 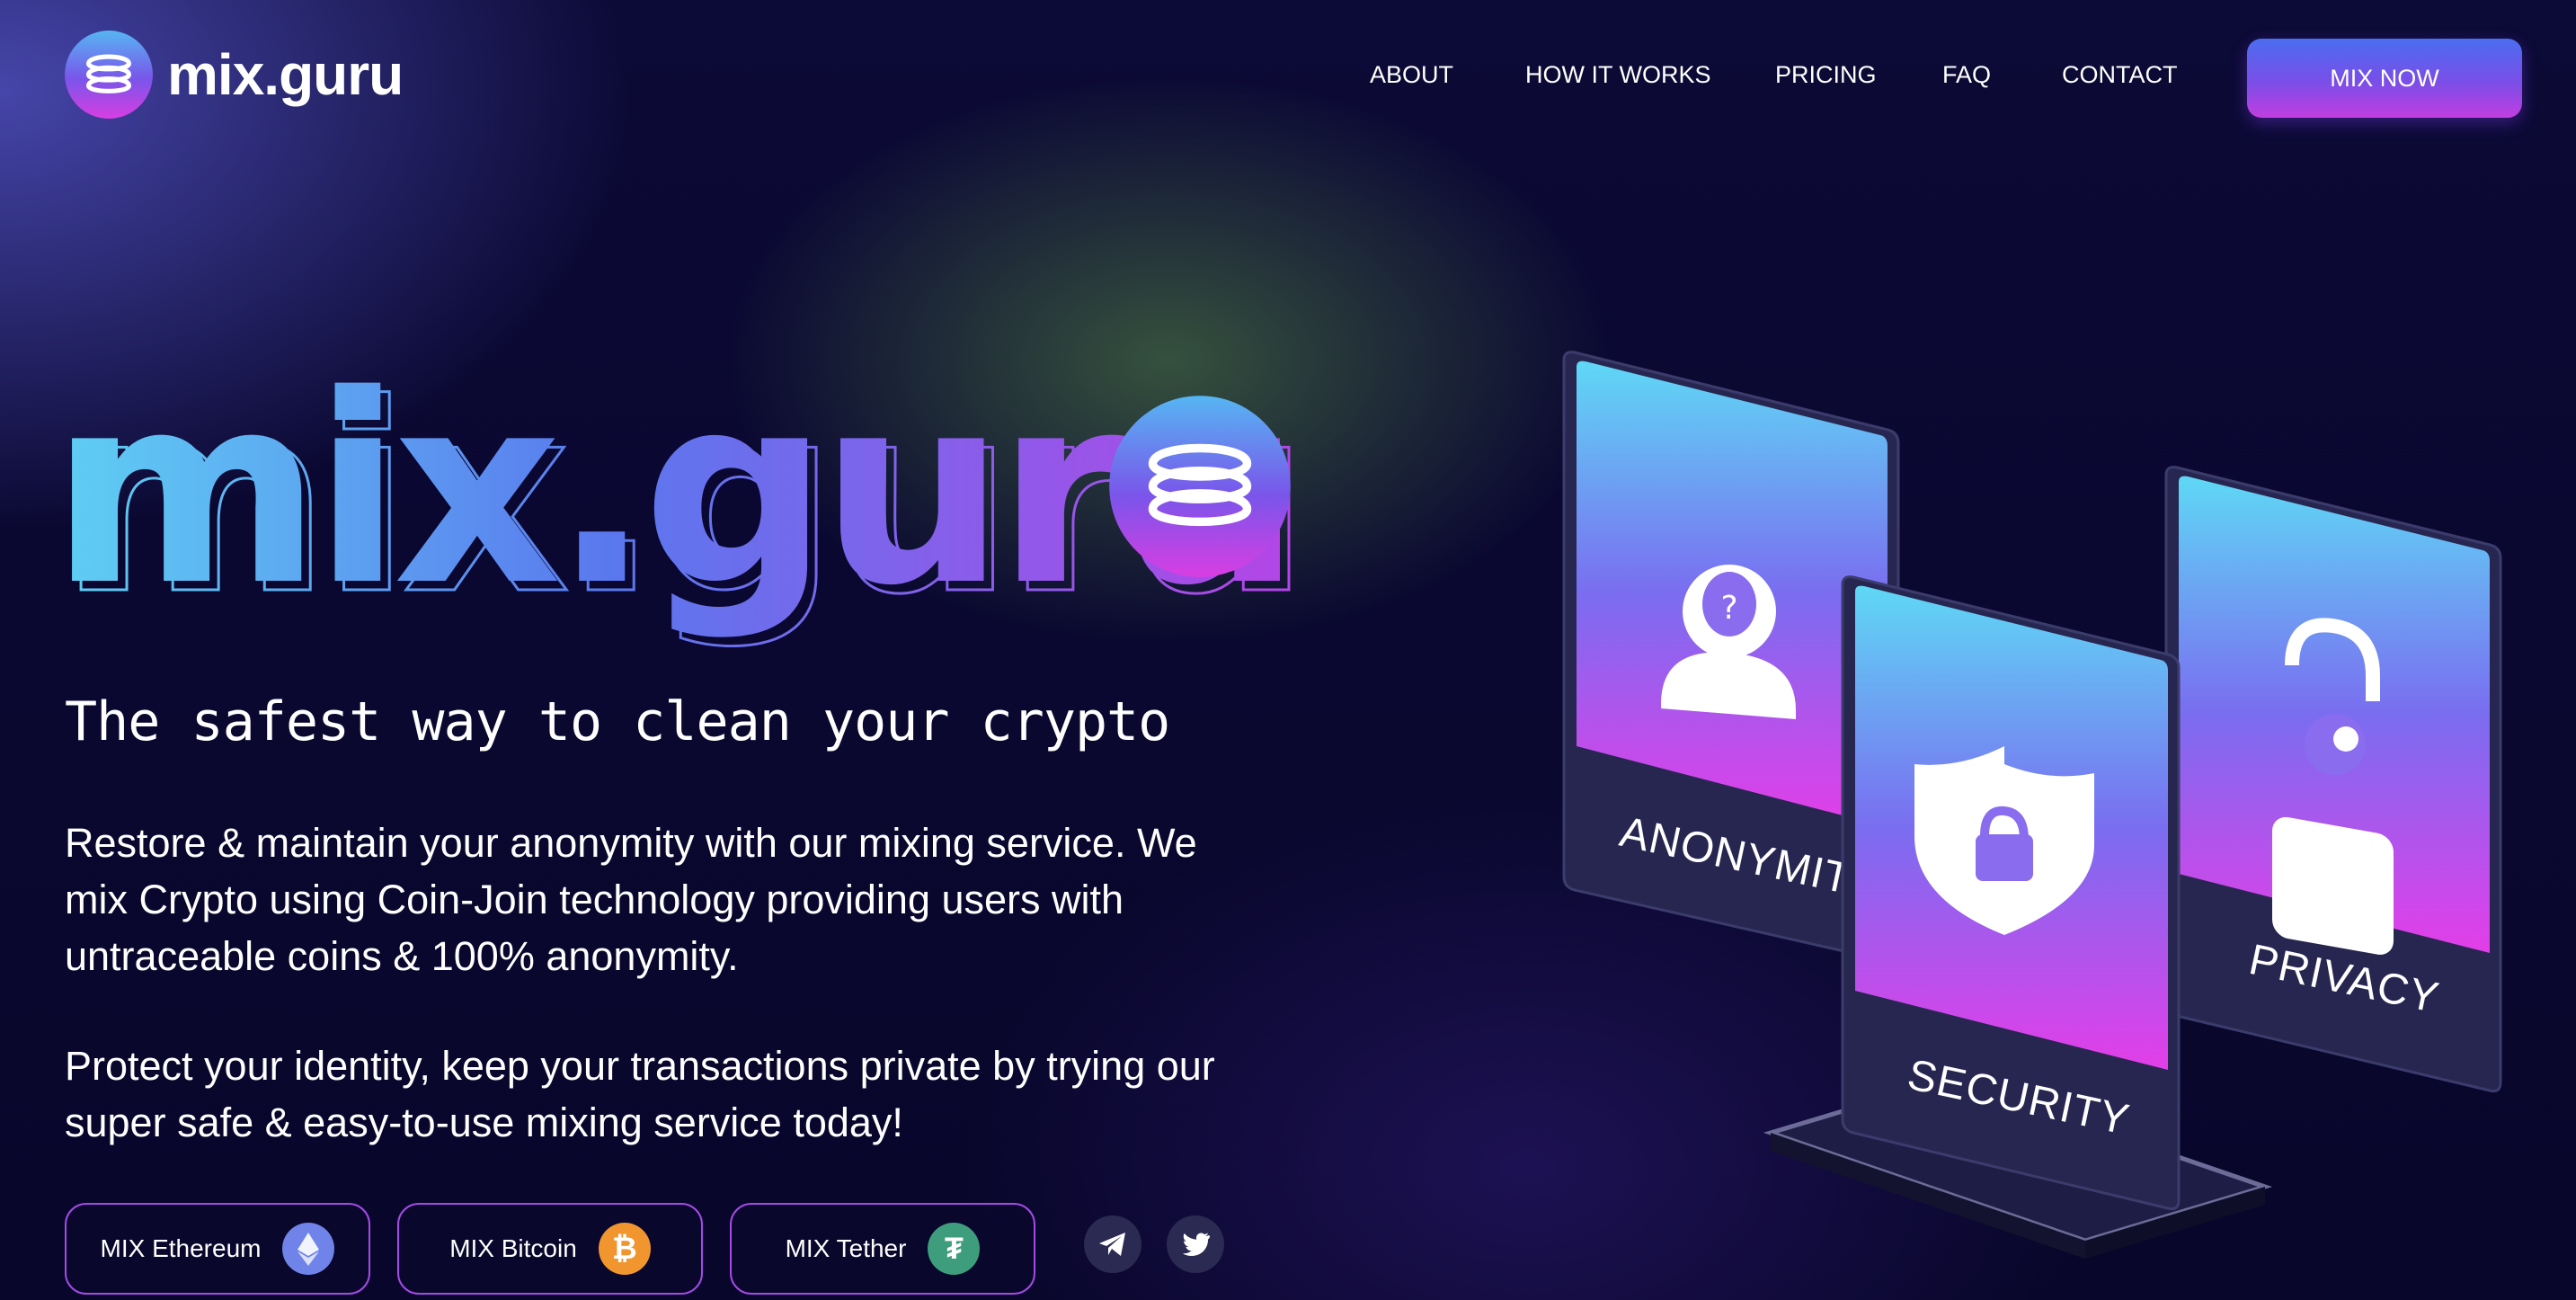 What do you see at coordinates (954, 1249) in the screenshot?
I see `tether-icon: ₮` at bounding box center [954, 1249].